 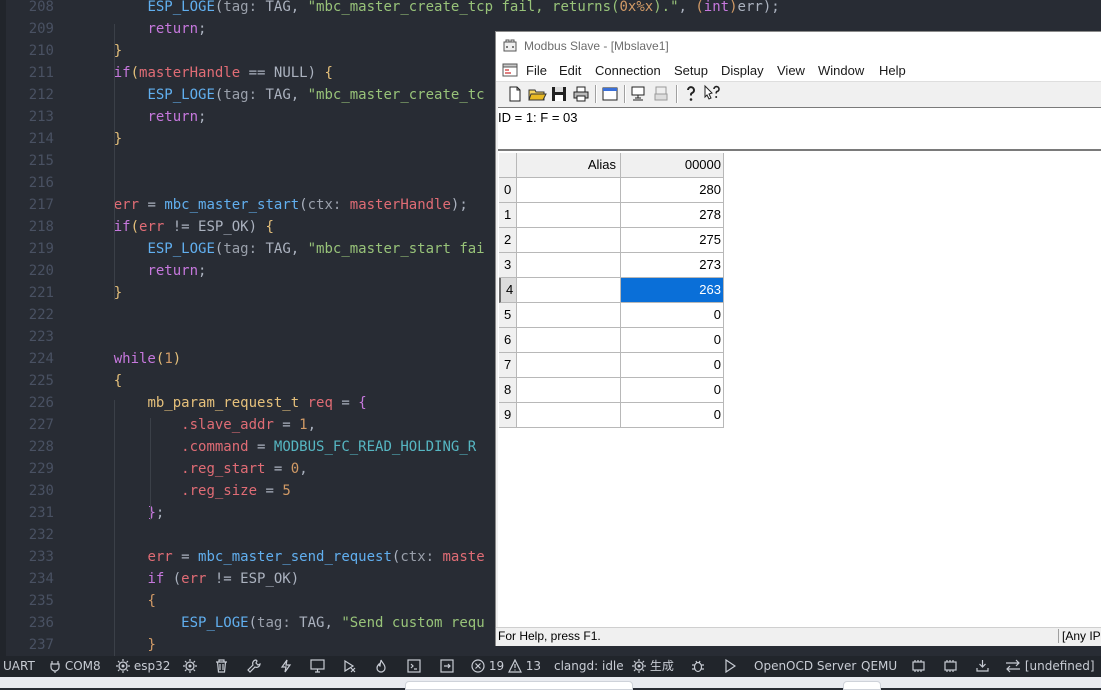 What do you see at coordinates (508, 340) in the screenshot?
I see `row-header: 6` at bounding box center [508, 340].